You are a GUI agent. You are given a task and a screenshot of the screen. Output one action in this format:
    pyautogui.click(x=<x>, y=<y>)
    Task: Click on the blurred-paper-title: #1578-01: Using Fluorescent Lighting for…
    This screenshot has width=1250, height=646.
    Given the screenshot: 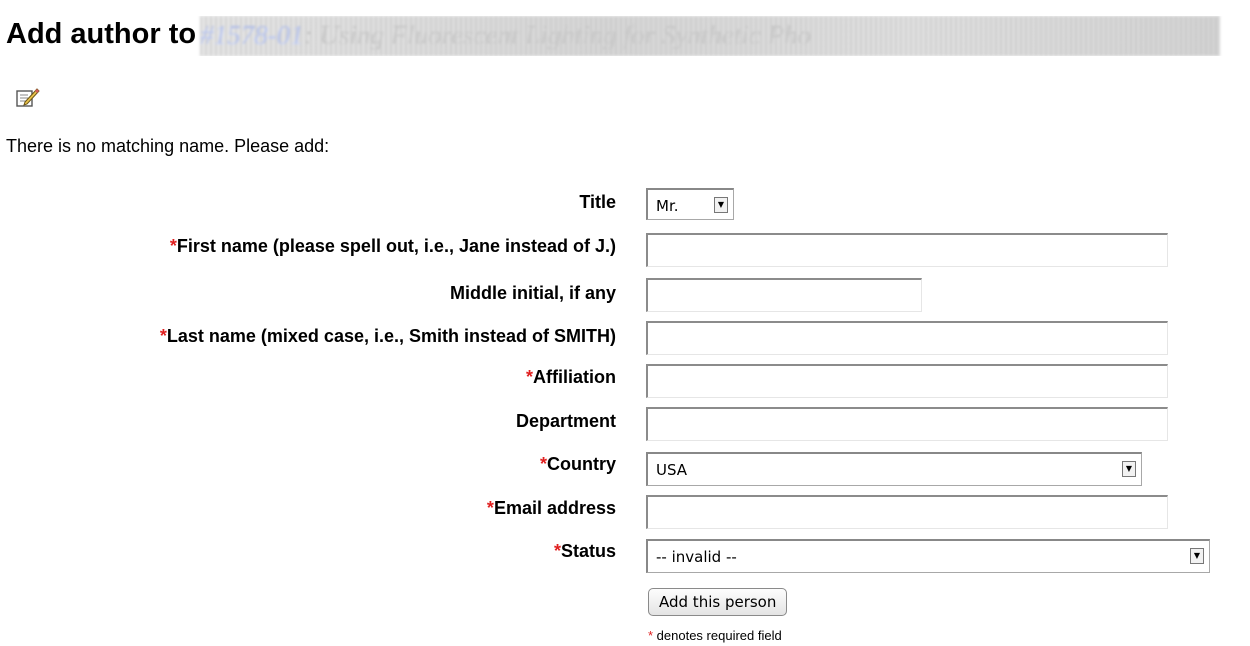 What is the action you would take?
    pyautogui.click(x=710, y=36)
    